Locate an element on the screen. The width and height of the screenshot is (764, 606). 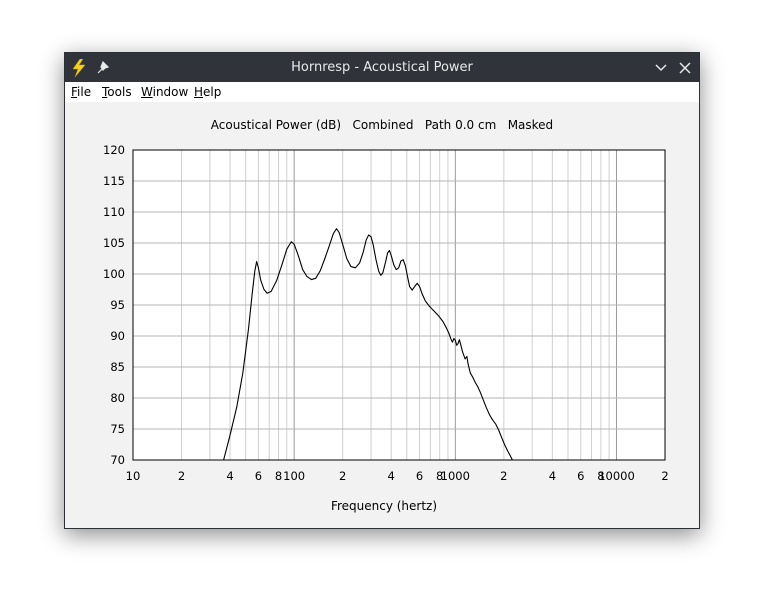
menu-tools: Tools is located at coordinates (117, 92).